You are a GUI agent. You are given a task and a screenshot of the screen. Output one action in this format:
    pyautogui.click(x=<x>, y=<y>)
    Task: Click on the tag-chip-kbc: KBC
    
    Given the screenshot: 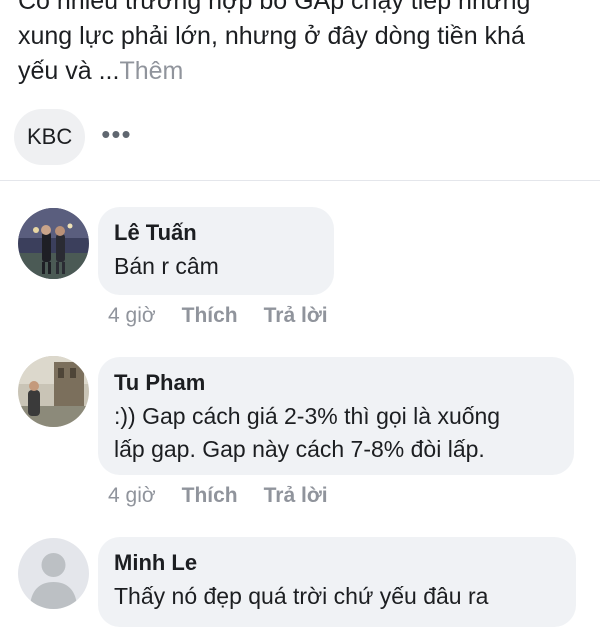 What is the action you would take?
    pyautogui.click(x=50, y=137)
    